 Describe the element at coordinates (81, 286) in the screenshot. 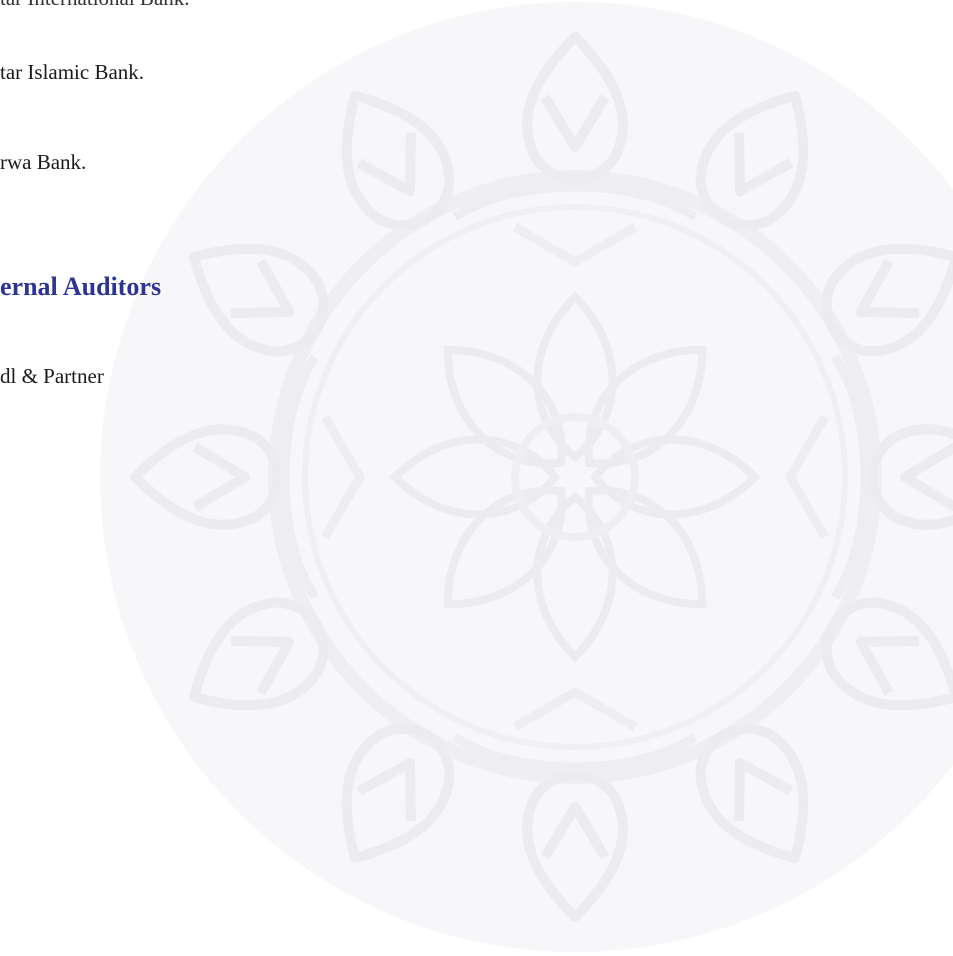

I see `section-heading: ernal Auditors` at that location.